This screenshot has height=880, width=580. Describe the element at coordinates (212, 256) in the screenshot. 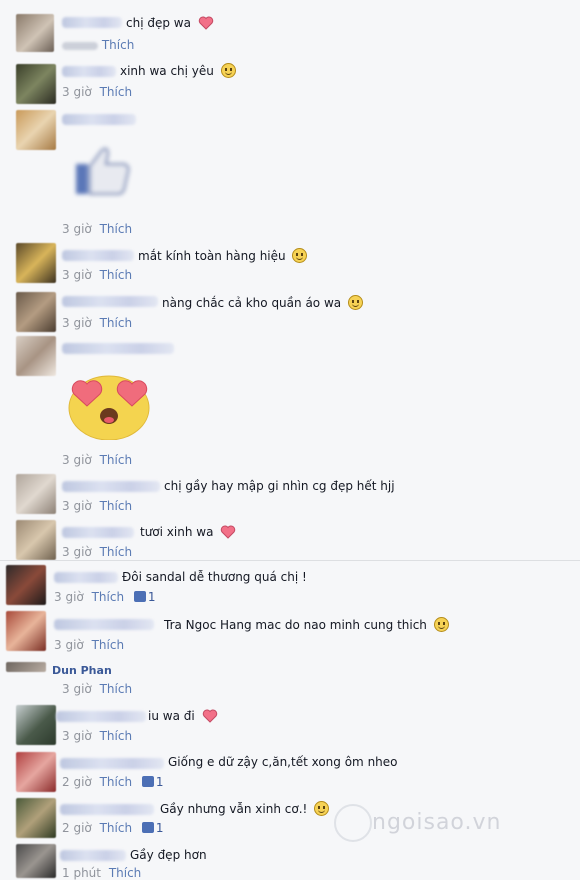

I see `comment-text: mắt kính toàn hàng hiệu` at that location.